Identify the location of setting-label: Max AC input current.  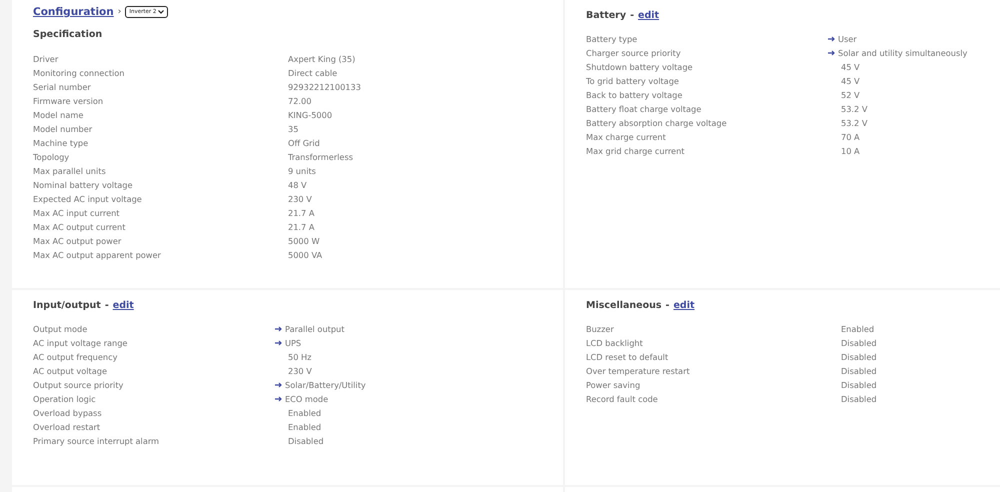
(77, 213).